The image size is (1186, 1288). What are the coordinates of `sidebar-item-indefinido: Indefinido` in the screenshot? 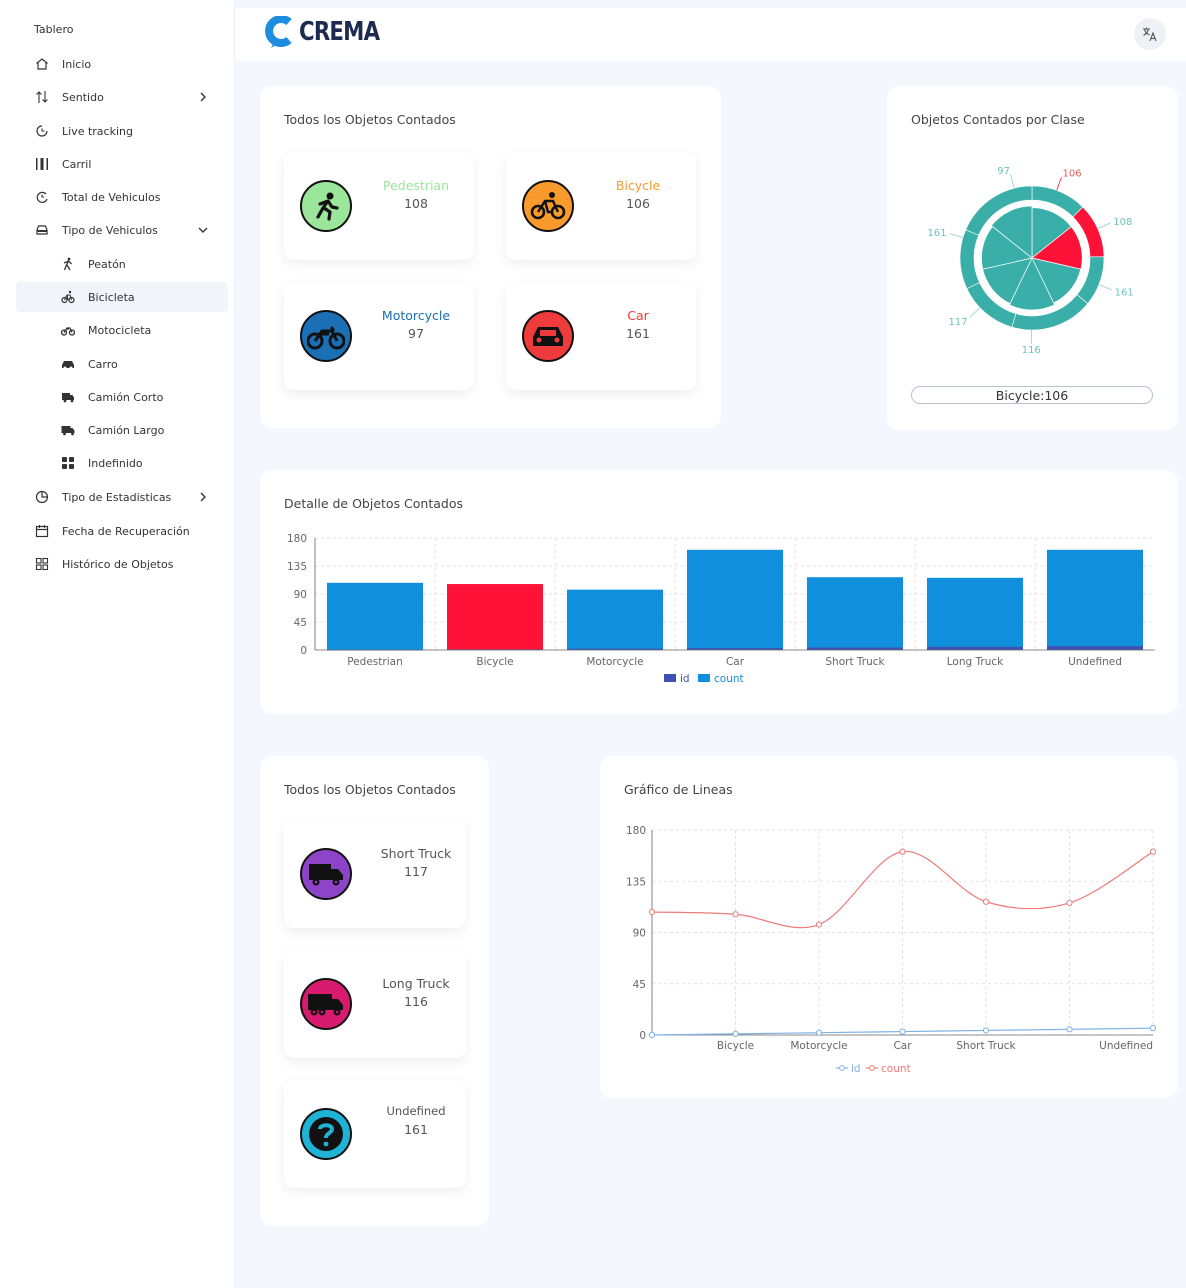 It's located at (122, 463).